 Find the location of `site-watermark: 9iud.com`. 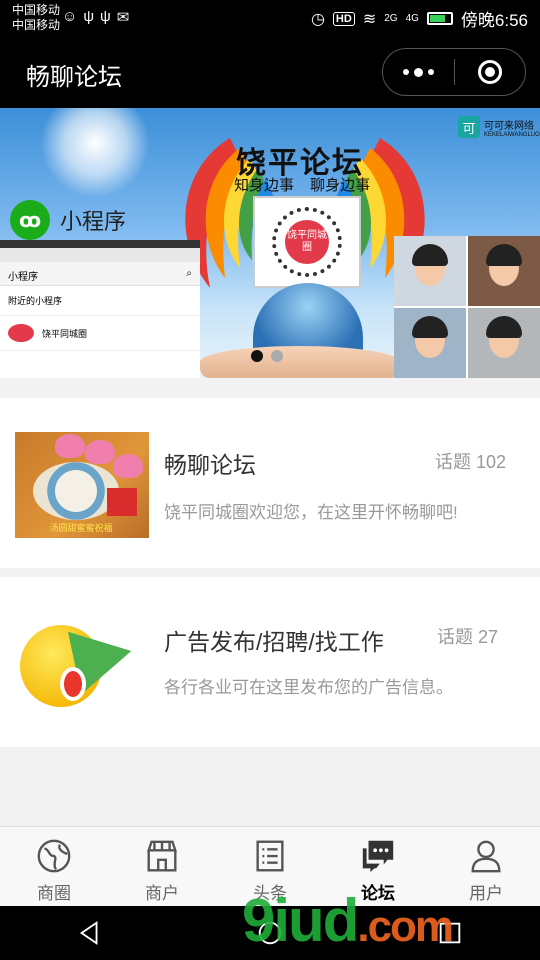

site-watermark: 9iud.com is located at coordinates (348, 920).